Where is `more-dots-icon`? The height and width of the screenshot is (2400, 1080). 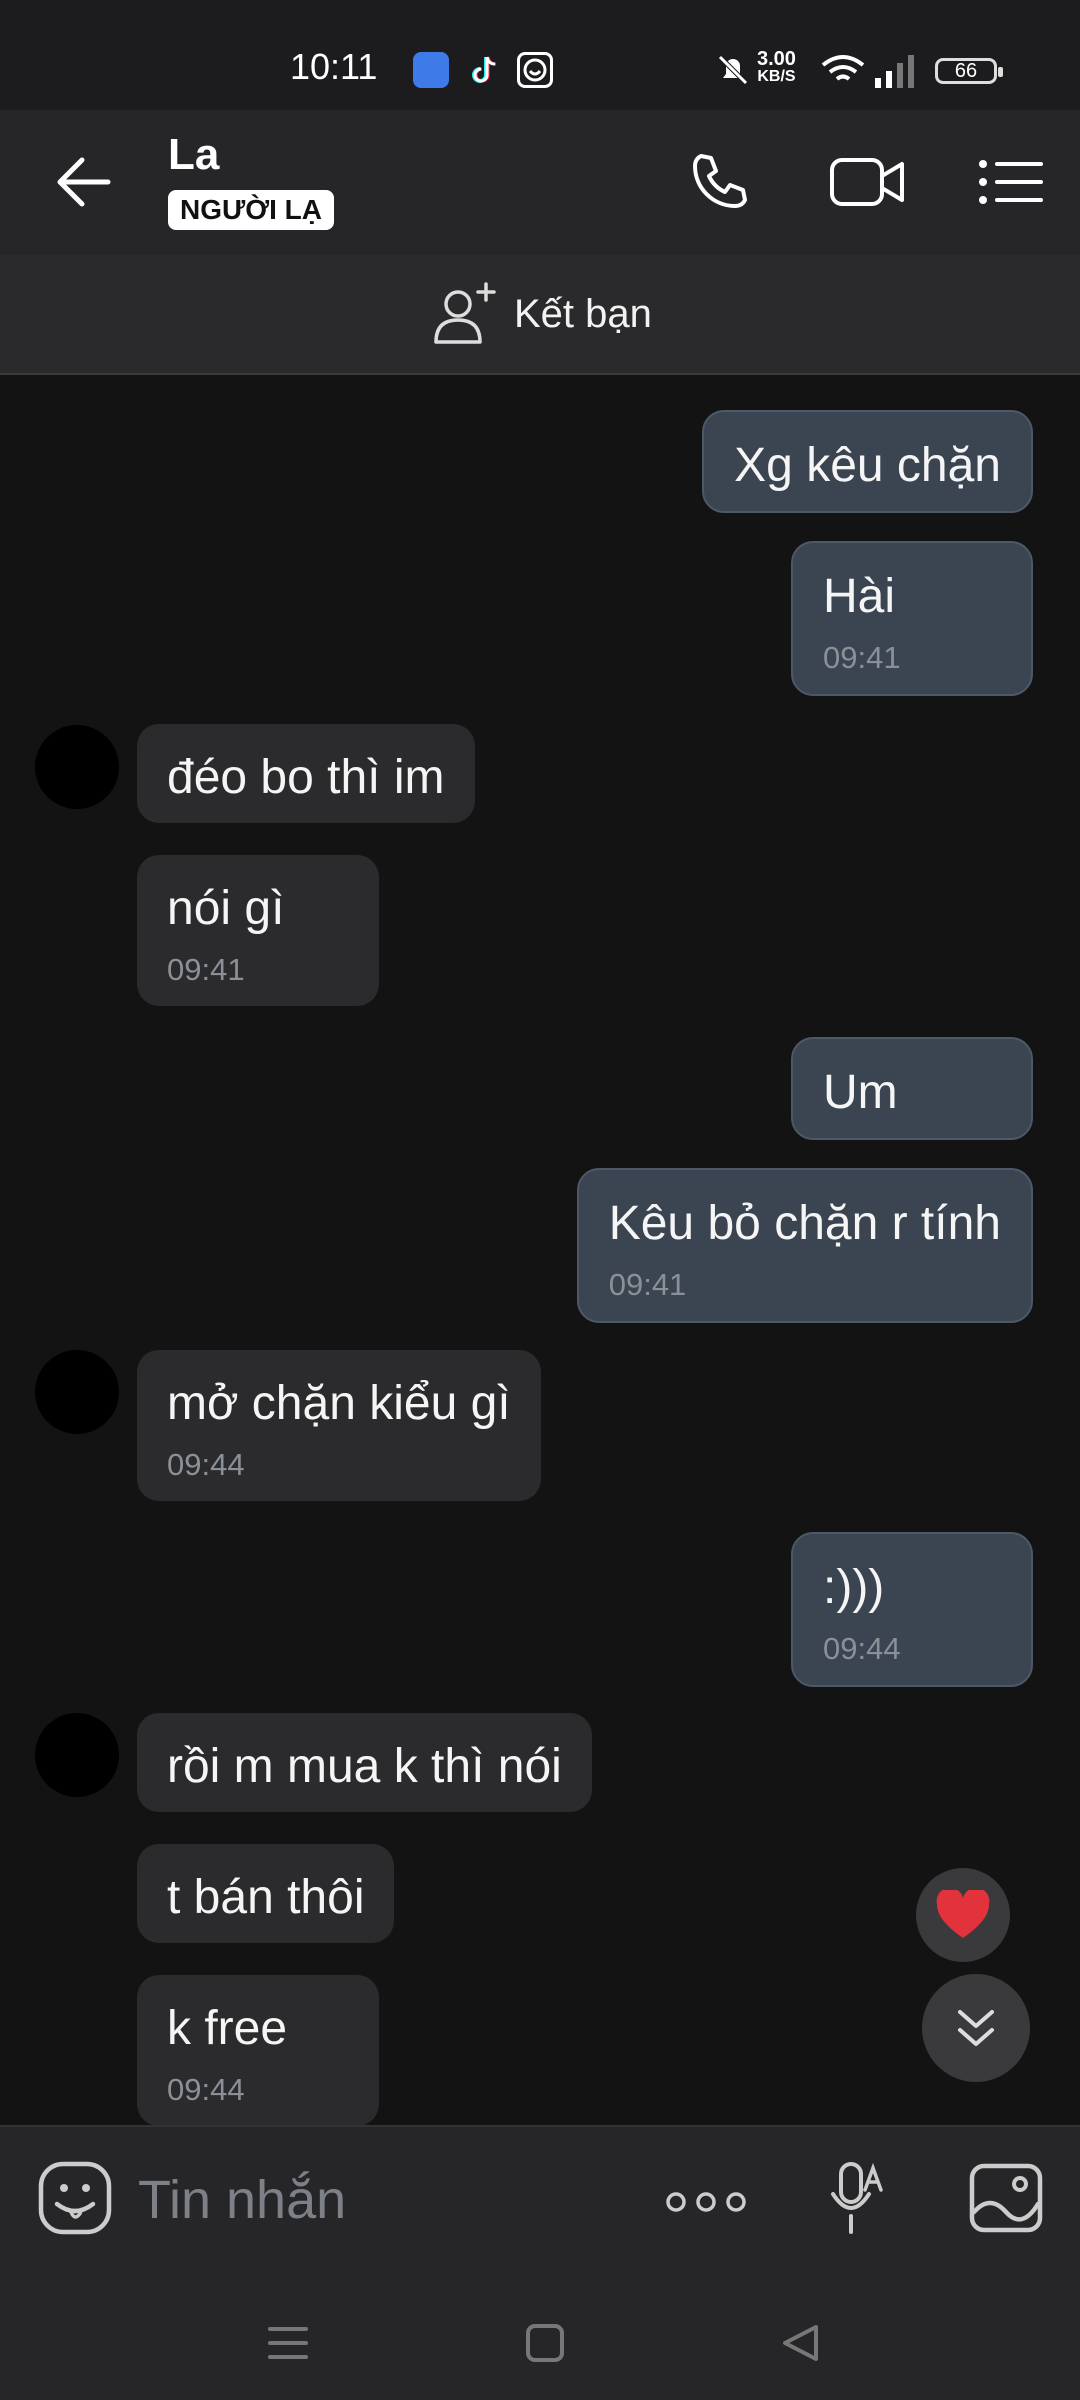
more-dots-icon is located at coordinates (706, 2202).